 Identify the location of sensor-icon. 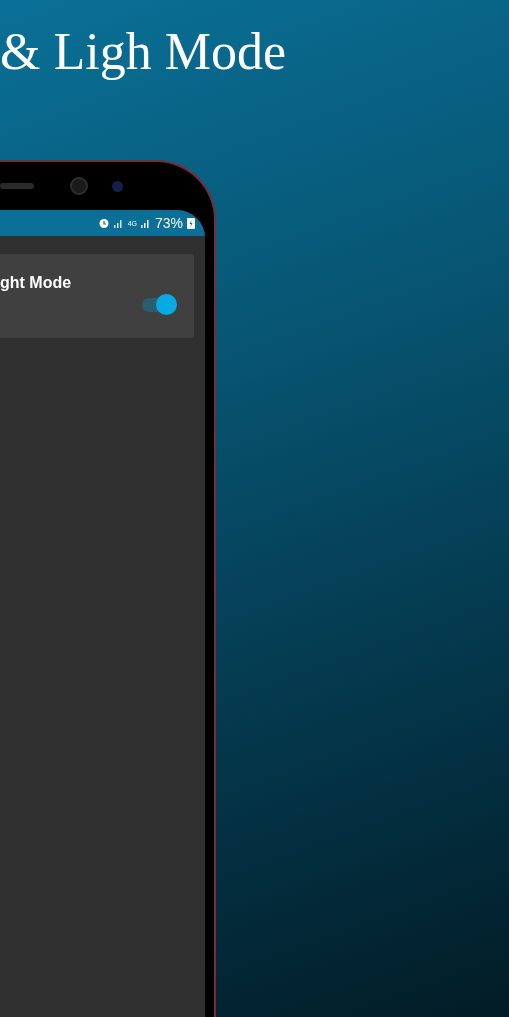
(117, 186).